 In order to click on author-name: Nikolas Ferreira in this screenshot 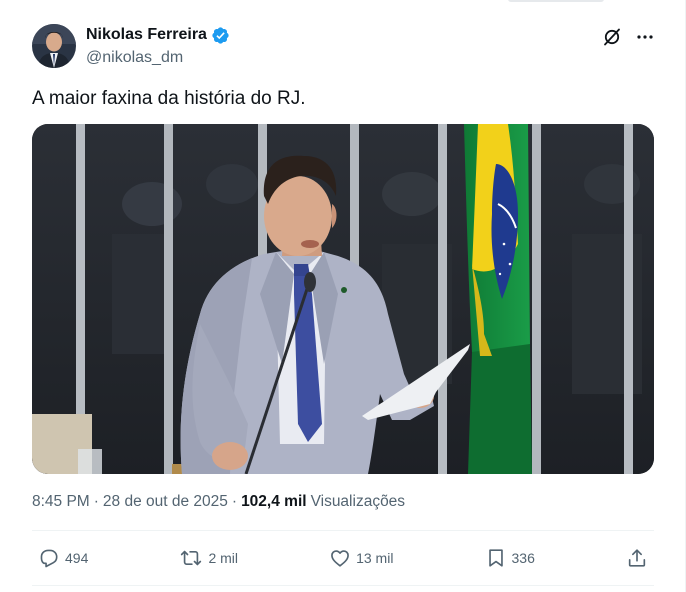, I will do `click(146, 35)`.